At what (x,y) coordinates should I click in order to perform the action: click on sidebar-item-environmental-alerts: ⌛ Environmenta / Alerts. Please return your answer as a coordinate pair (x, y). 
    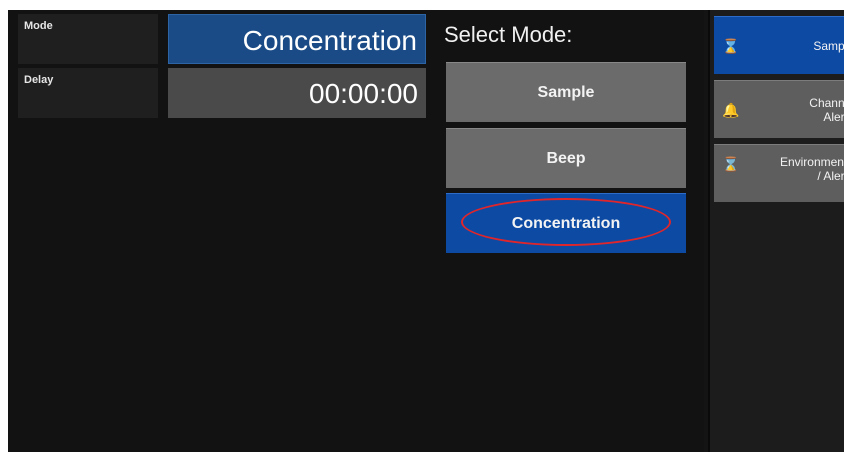
    Looking at the image, I should click on (779, 173).